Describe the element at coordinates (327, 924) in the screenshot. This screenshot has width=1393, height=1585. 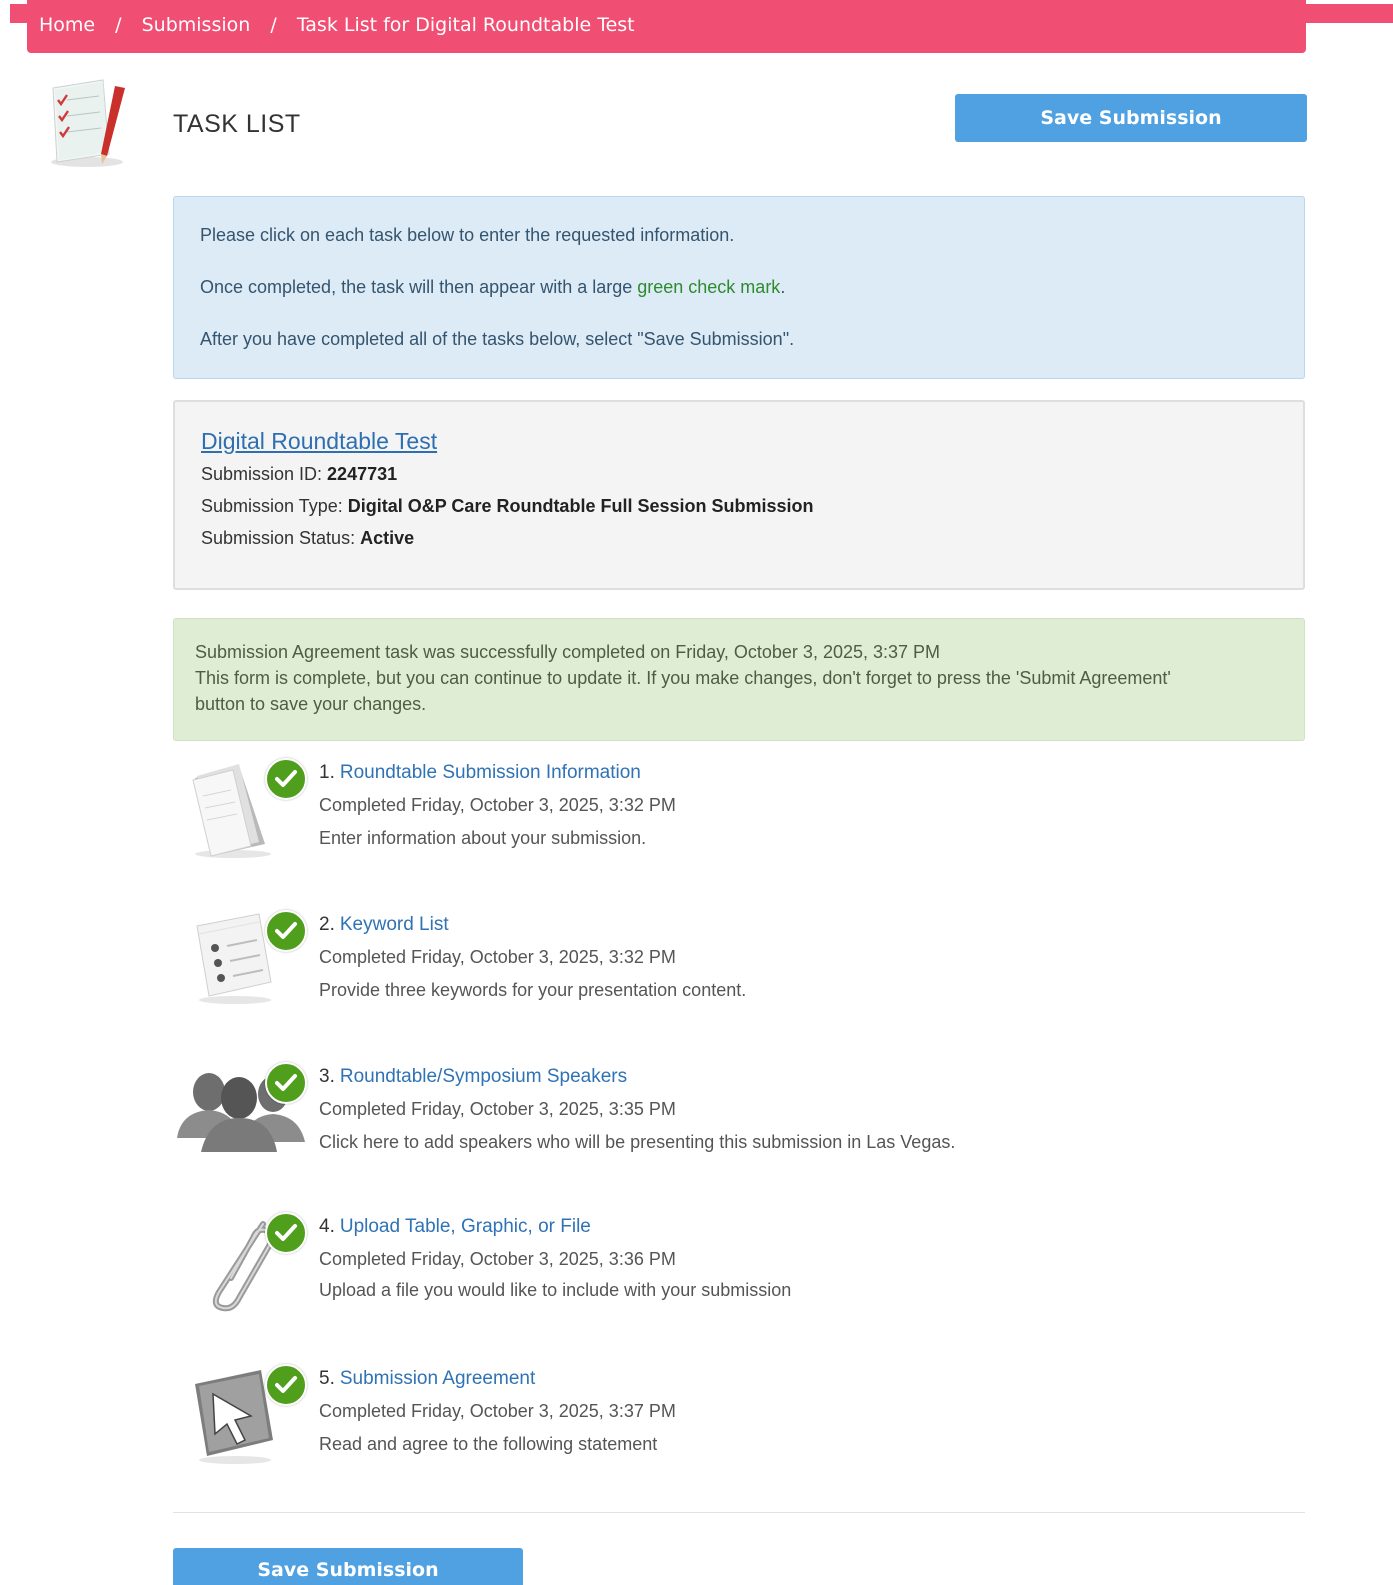
I see `task-number: 2.` at that location.